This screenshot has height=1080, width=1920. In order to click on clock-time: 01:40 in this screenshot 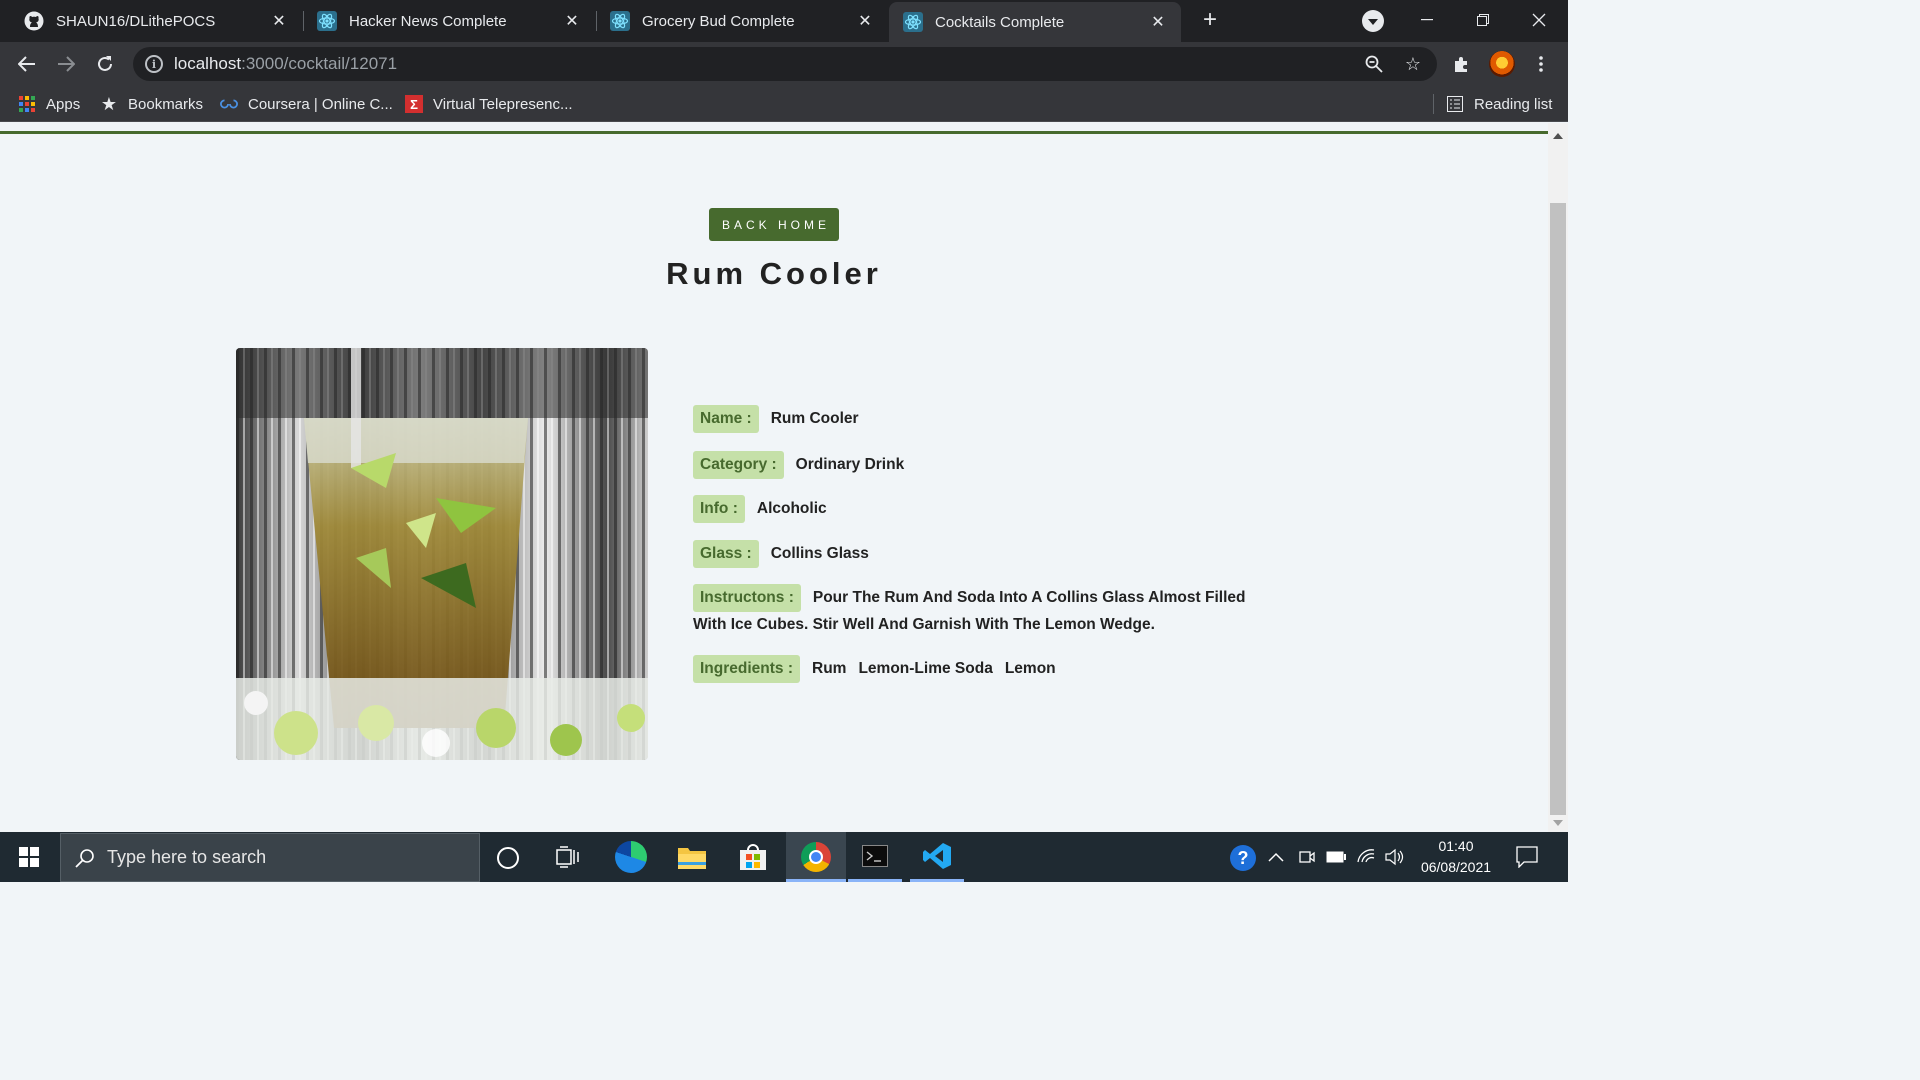, I will do `click(1456, 846)`.